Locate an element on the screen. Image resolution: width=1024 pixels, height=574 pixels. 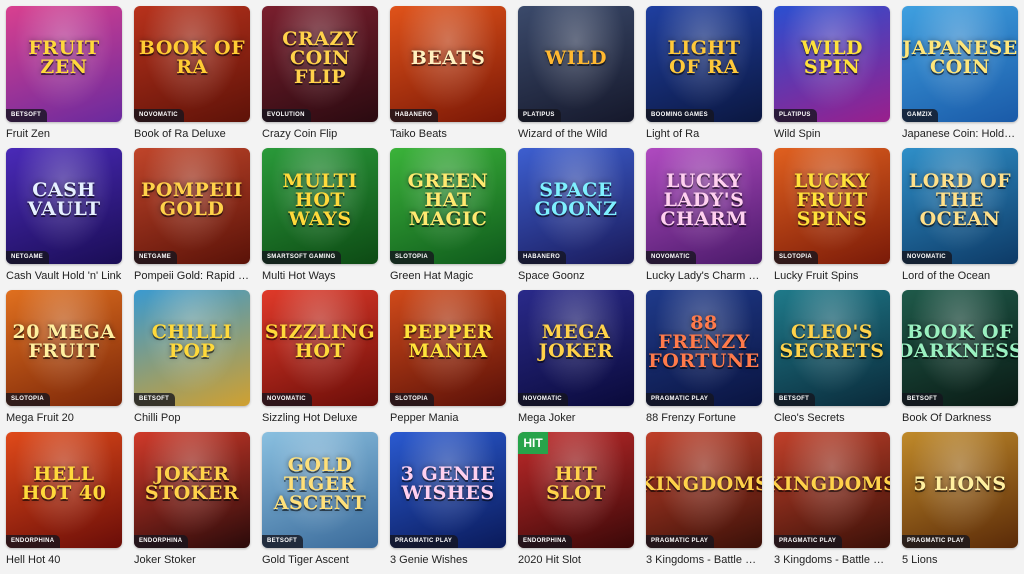
game-title: Multi Hot Ways is located at coordinates (320, 276).